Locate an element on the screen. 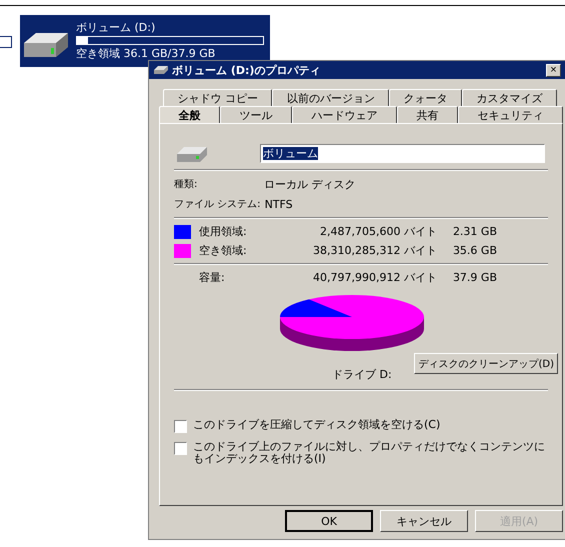  checkbox-label: このドライブ上のファイルに対し、プロパティだけでなくコンテンツにもインデックスを付ける(I) is located at coordinates (369, 453).